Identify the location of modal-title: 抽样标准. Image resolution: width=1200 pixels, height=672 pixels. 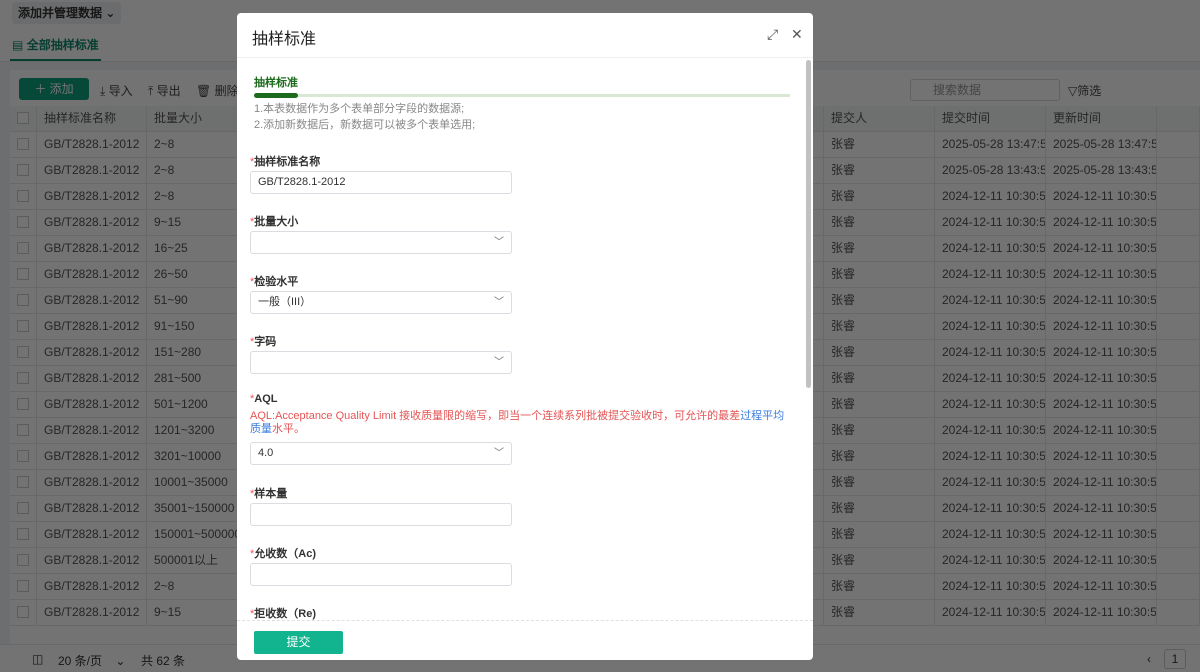
(284, 39).